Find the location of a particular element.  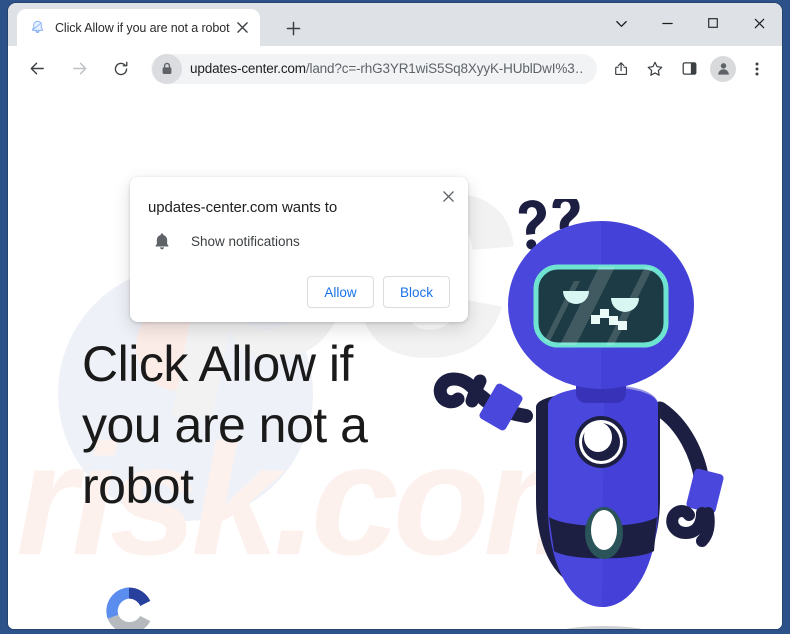

robot-chest-light is located at coordinates (601, 442).